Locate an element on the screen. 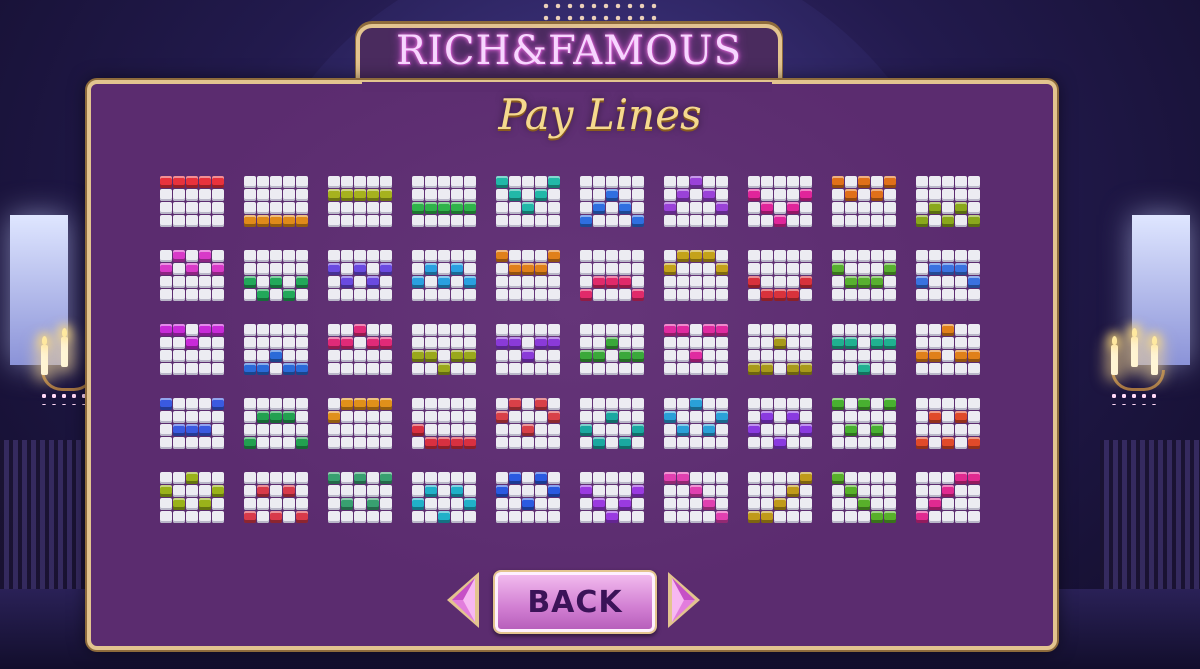 The image size is (1200, 669). next-page-button is located at coordinates (684, 600).